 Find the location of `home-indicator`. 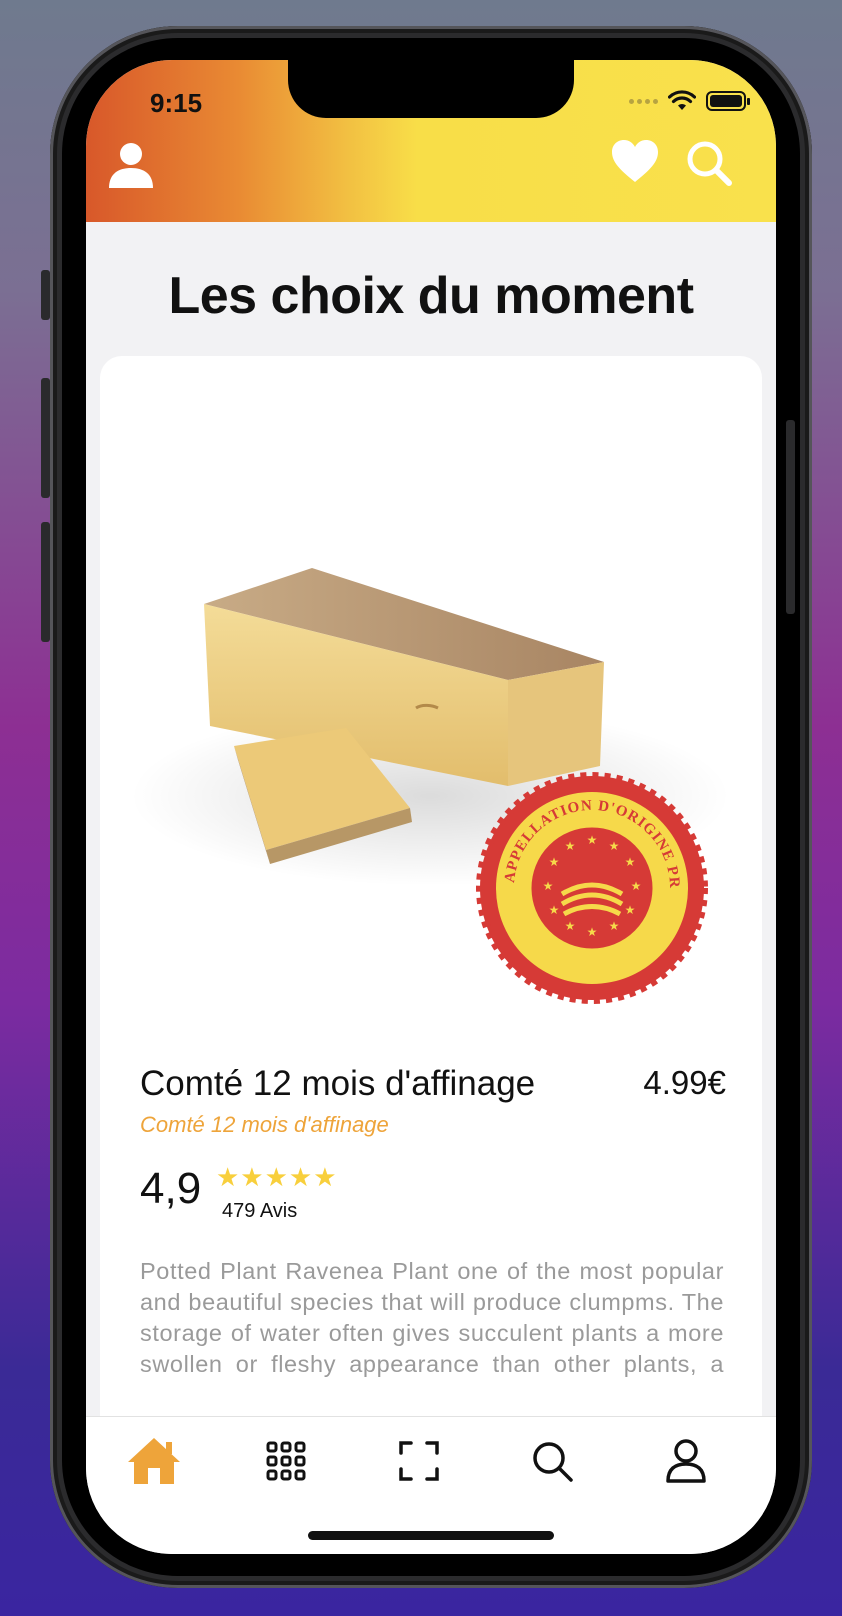

home-indicator is located at coordinates (431, 1535).